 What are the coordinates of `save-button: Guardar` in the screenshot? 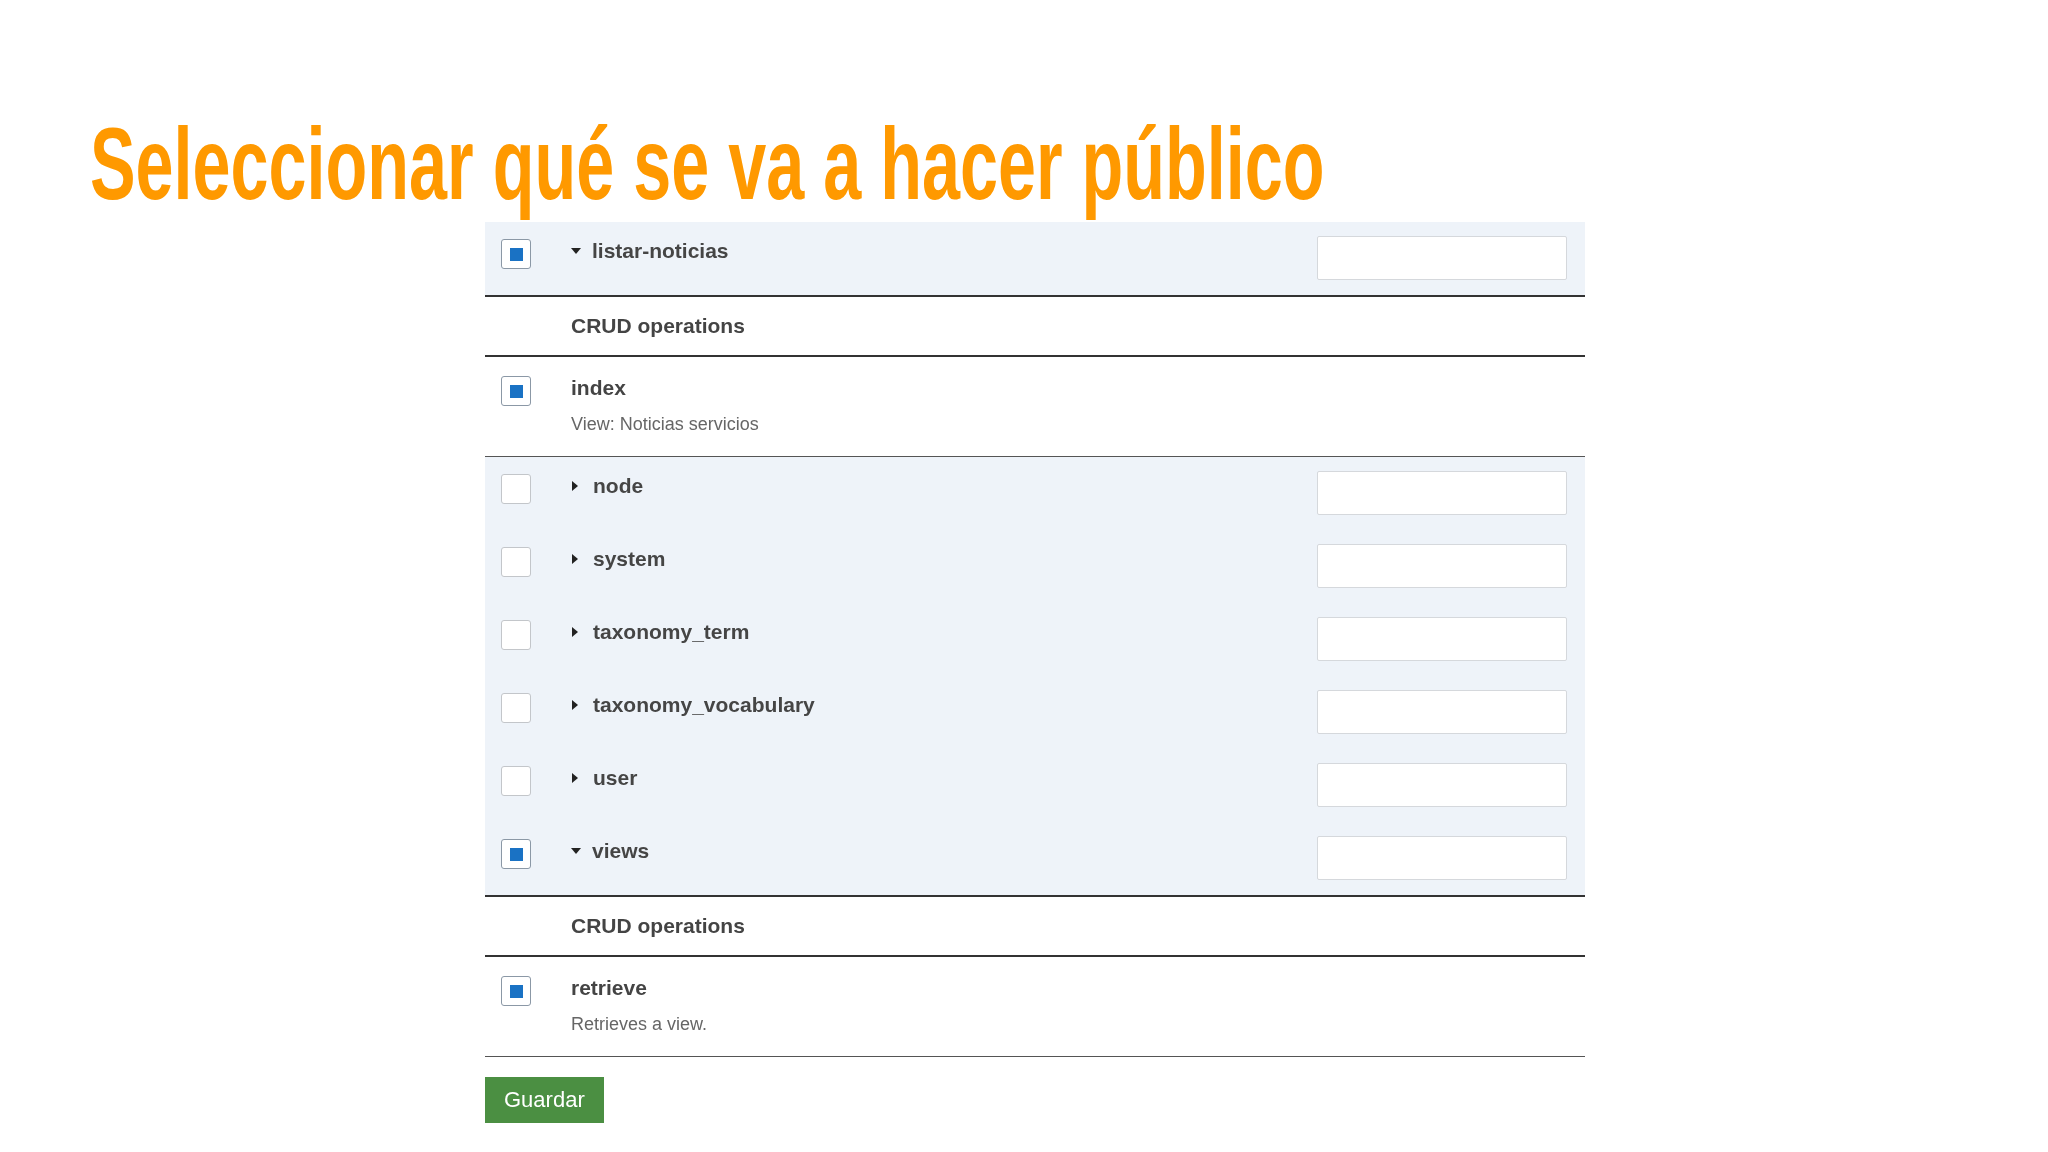 It's located at (544, 1100).